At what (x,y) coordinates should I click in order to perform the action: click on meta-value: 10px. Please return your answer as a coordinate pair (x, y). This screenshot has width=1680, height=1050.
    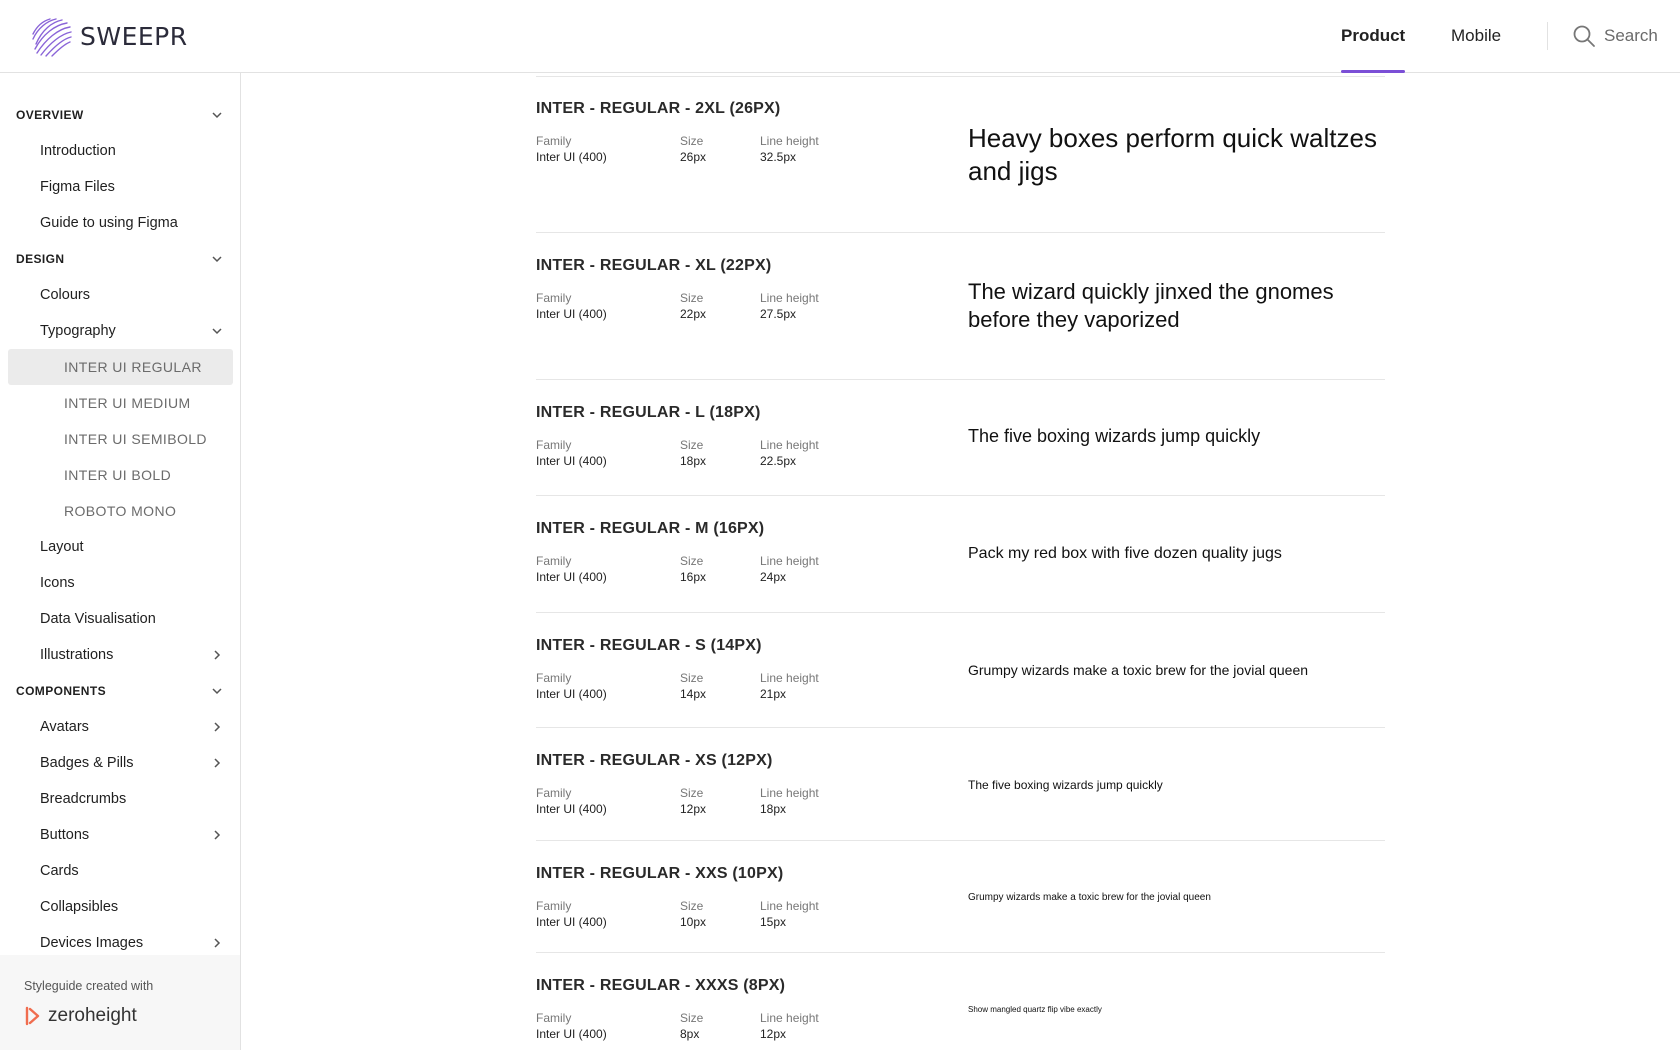
    Looking at the image, I should click on (693, 922).